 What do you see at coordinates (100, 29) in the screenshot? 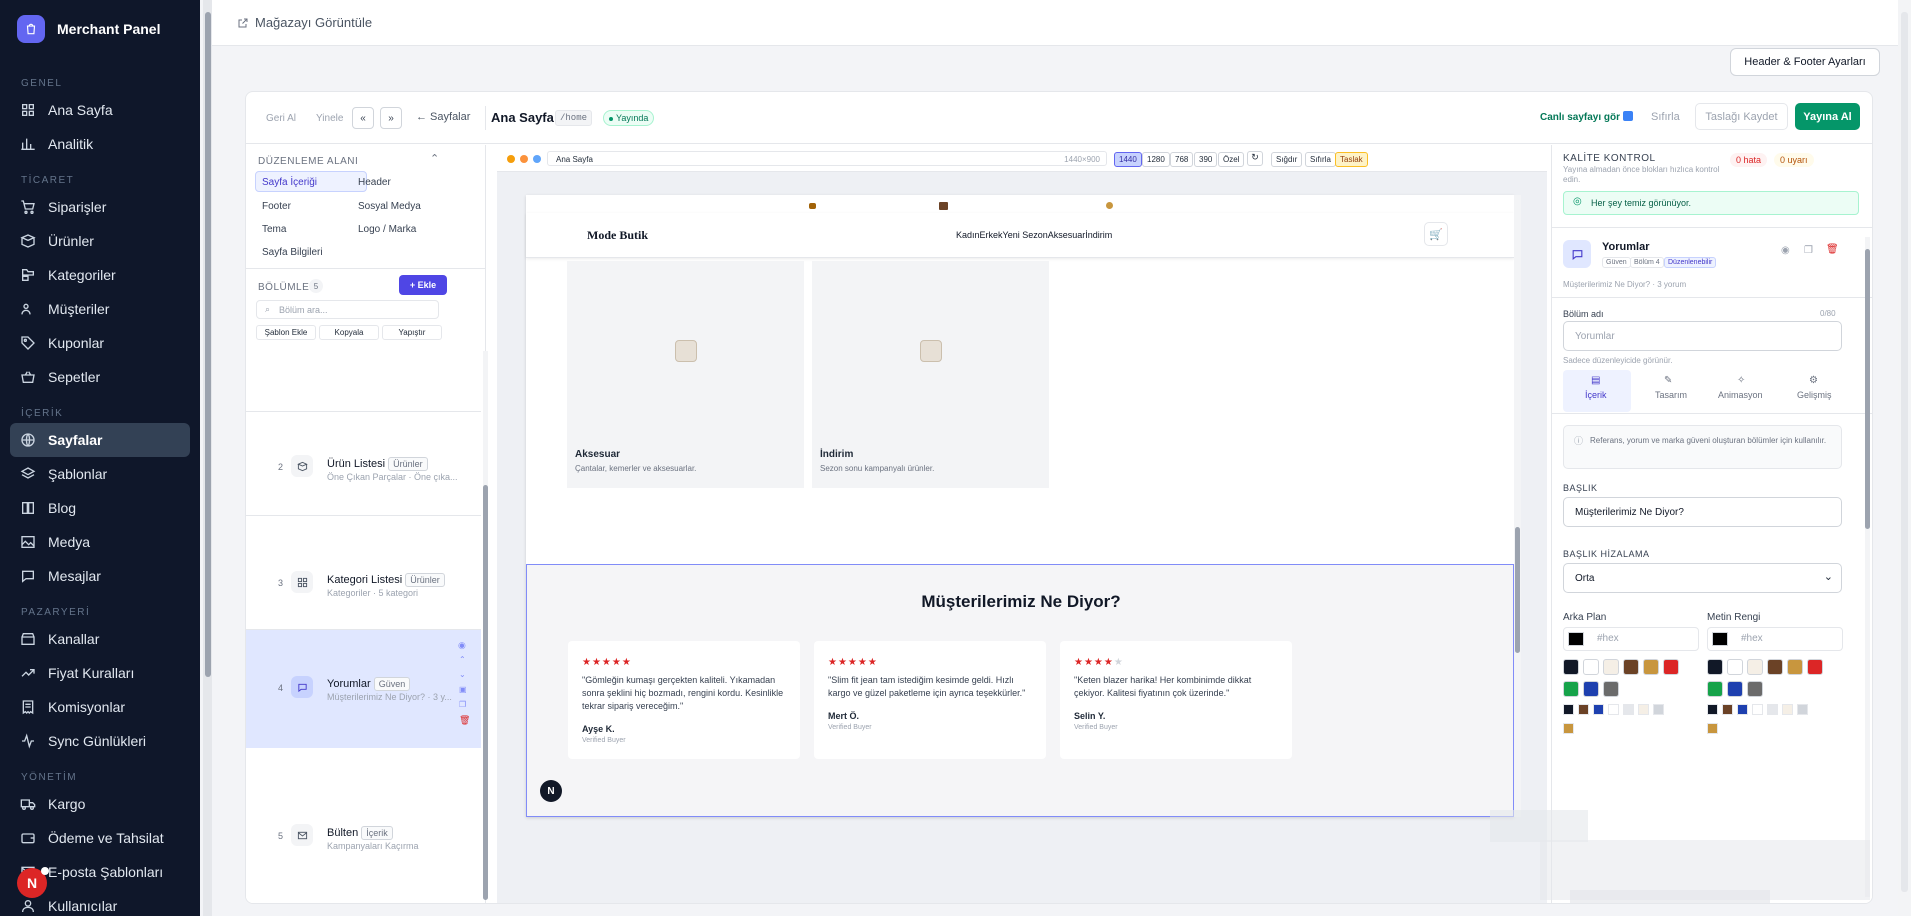
I see `brand: Merchant Panel` at bounding box center [100, 29].